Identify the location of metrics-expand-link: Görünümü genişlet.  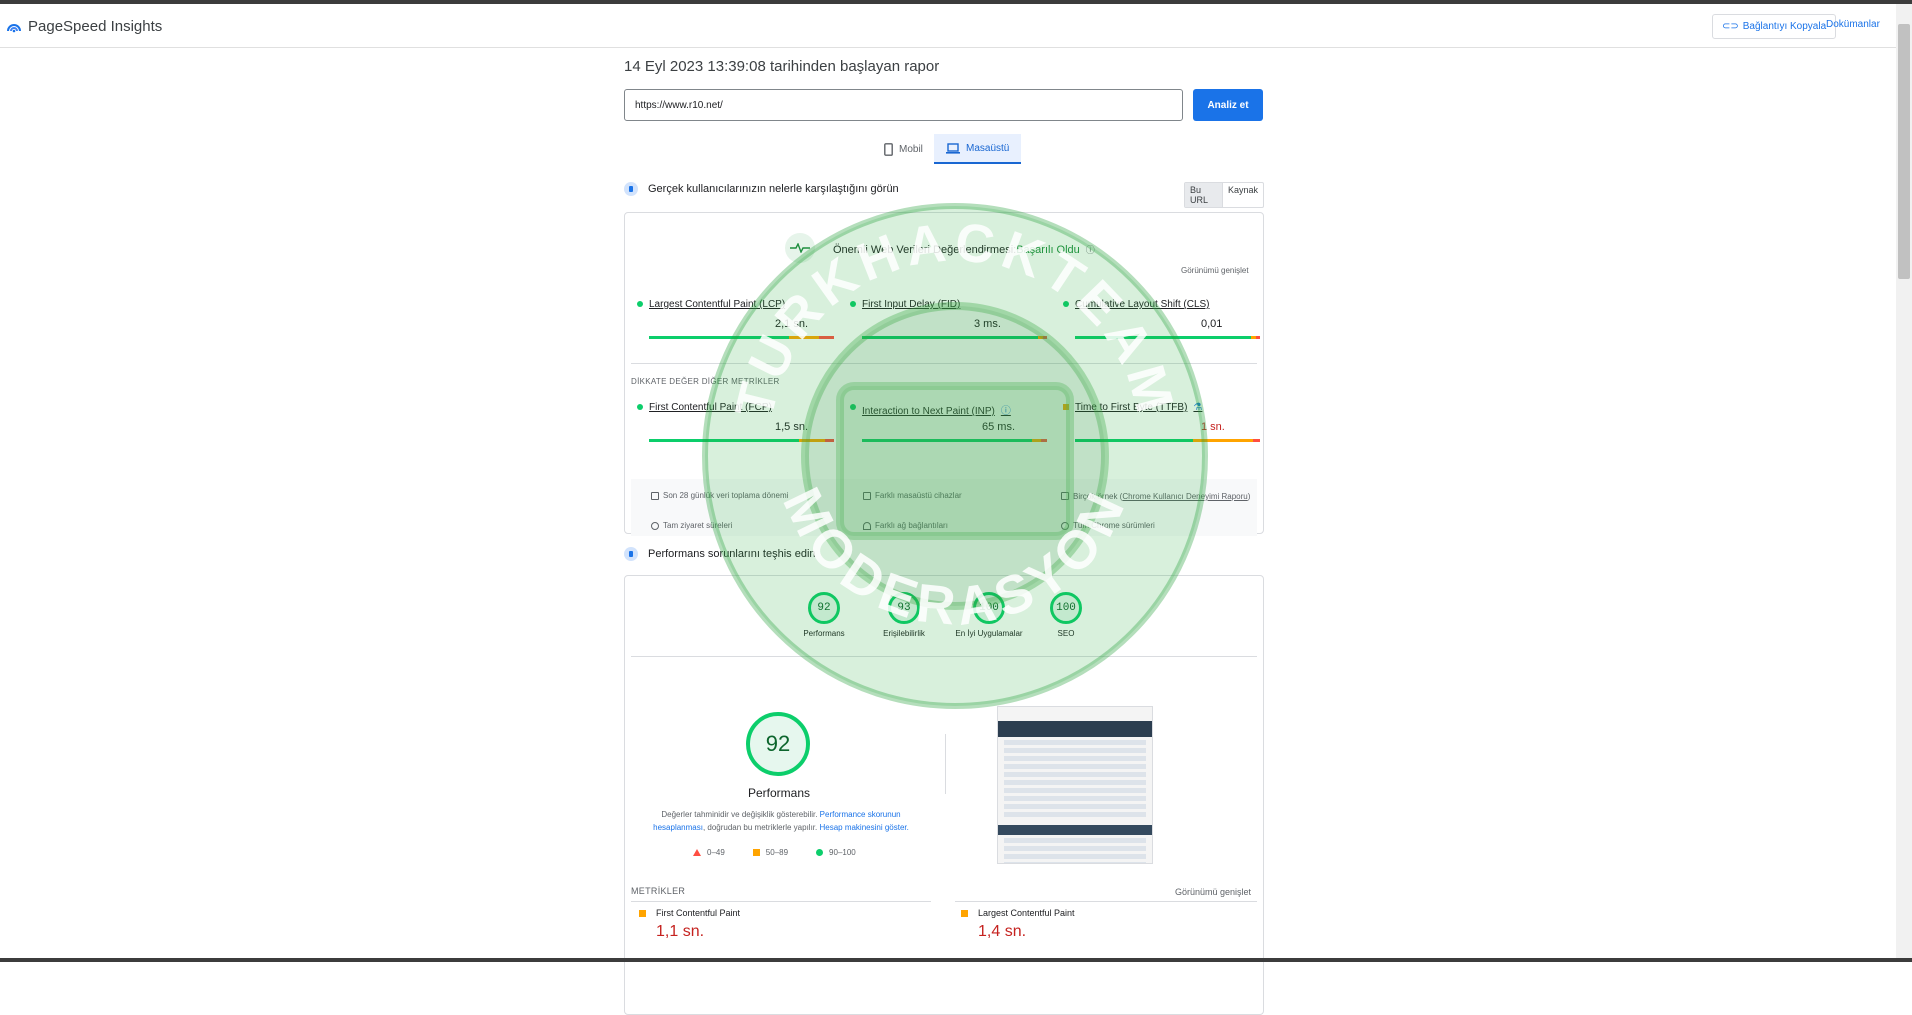
(1213, 892).